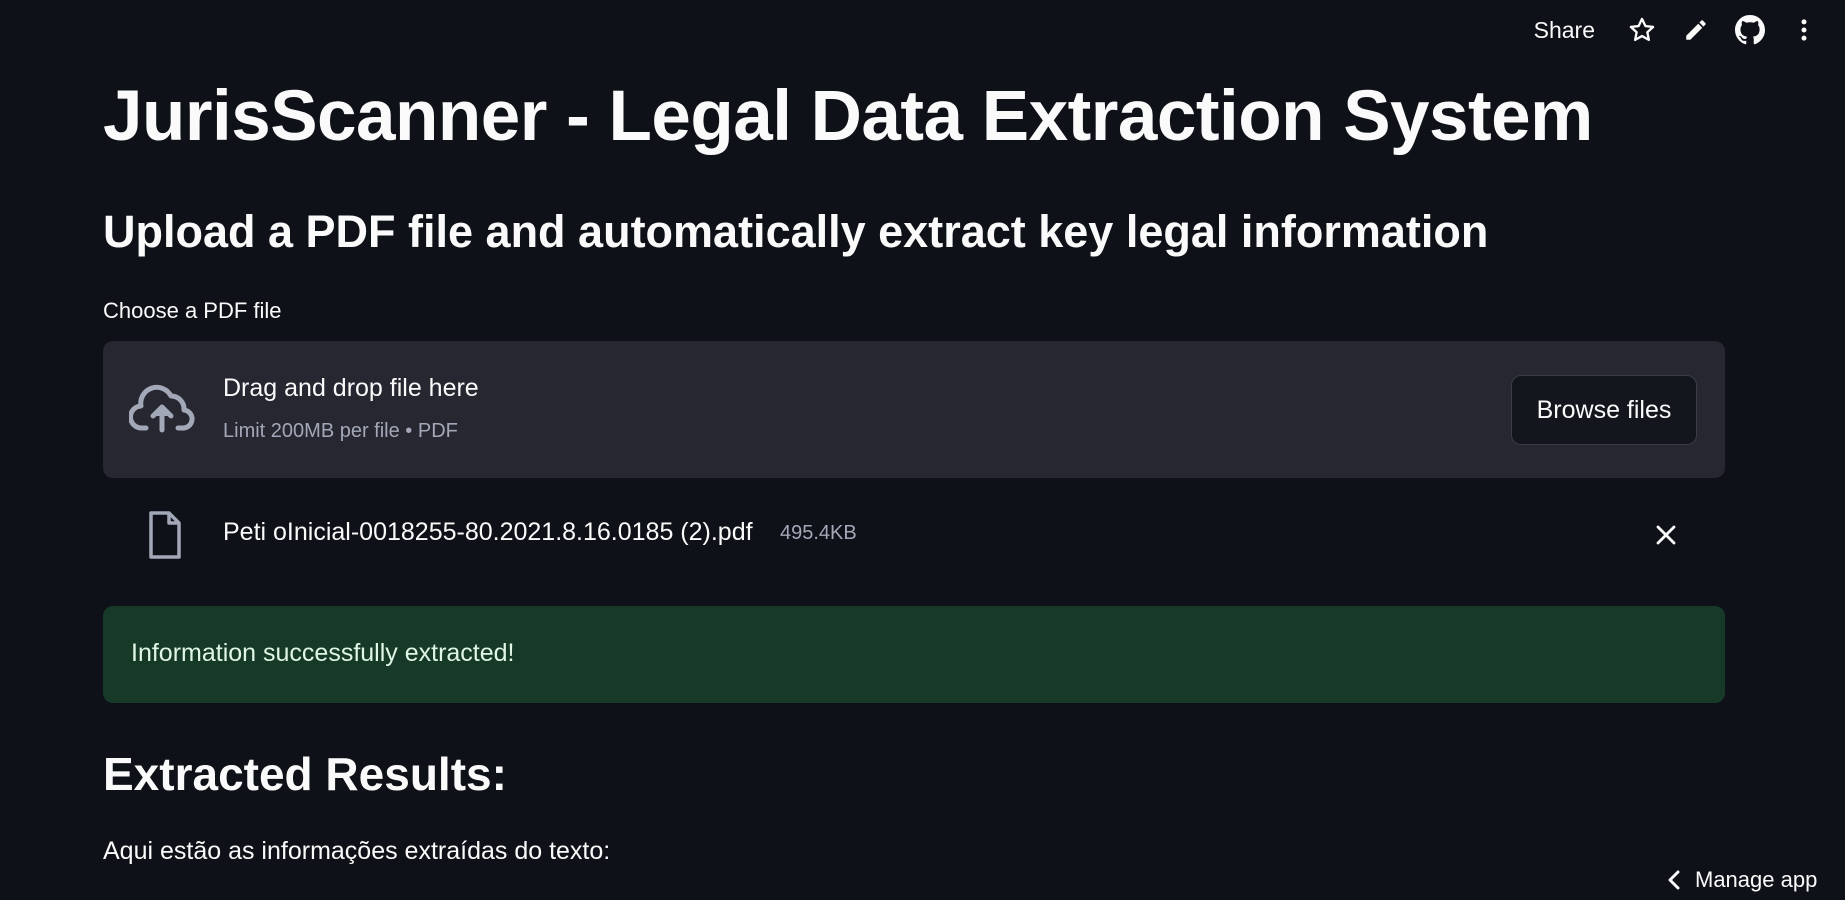  Describe the element at coordinates (165, 535) in the screenshot. I see `file-icon` at that location.